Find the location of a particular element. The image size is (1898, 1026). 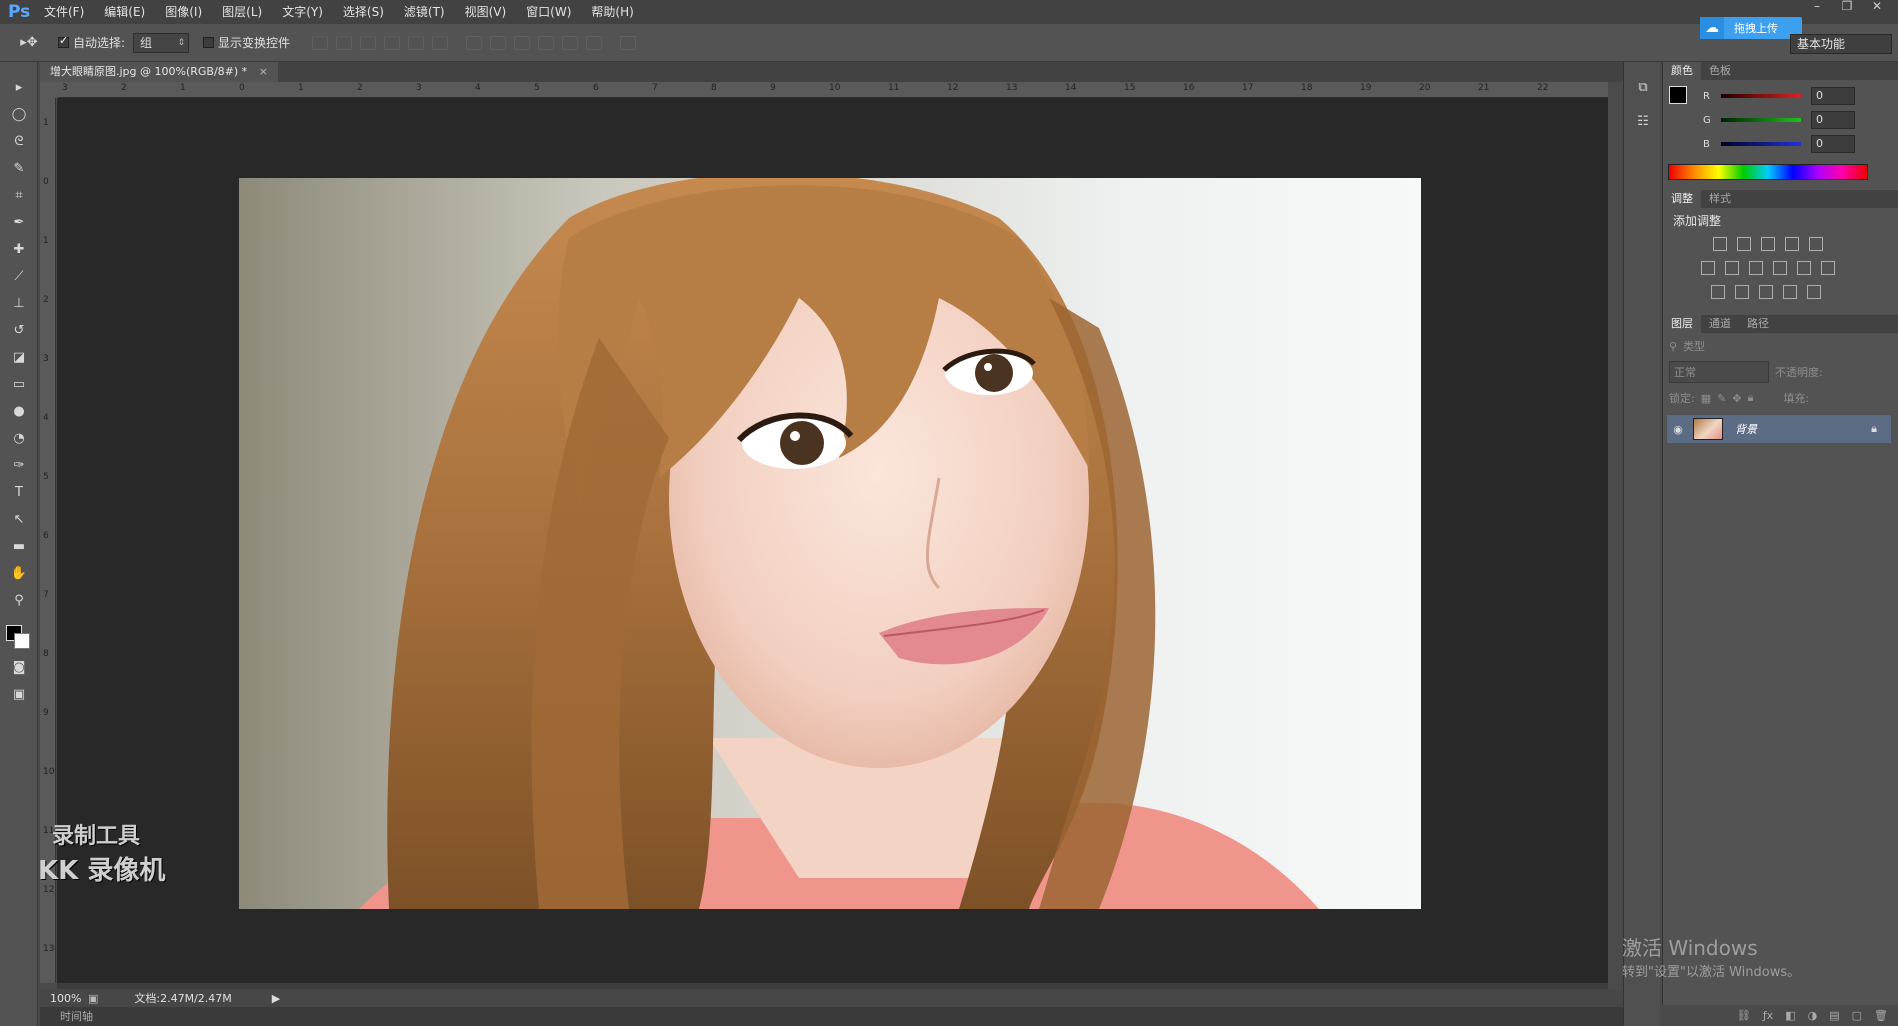

crop-tool-icon: ⌗ is located at coordinates (19, 196).